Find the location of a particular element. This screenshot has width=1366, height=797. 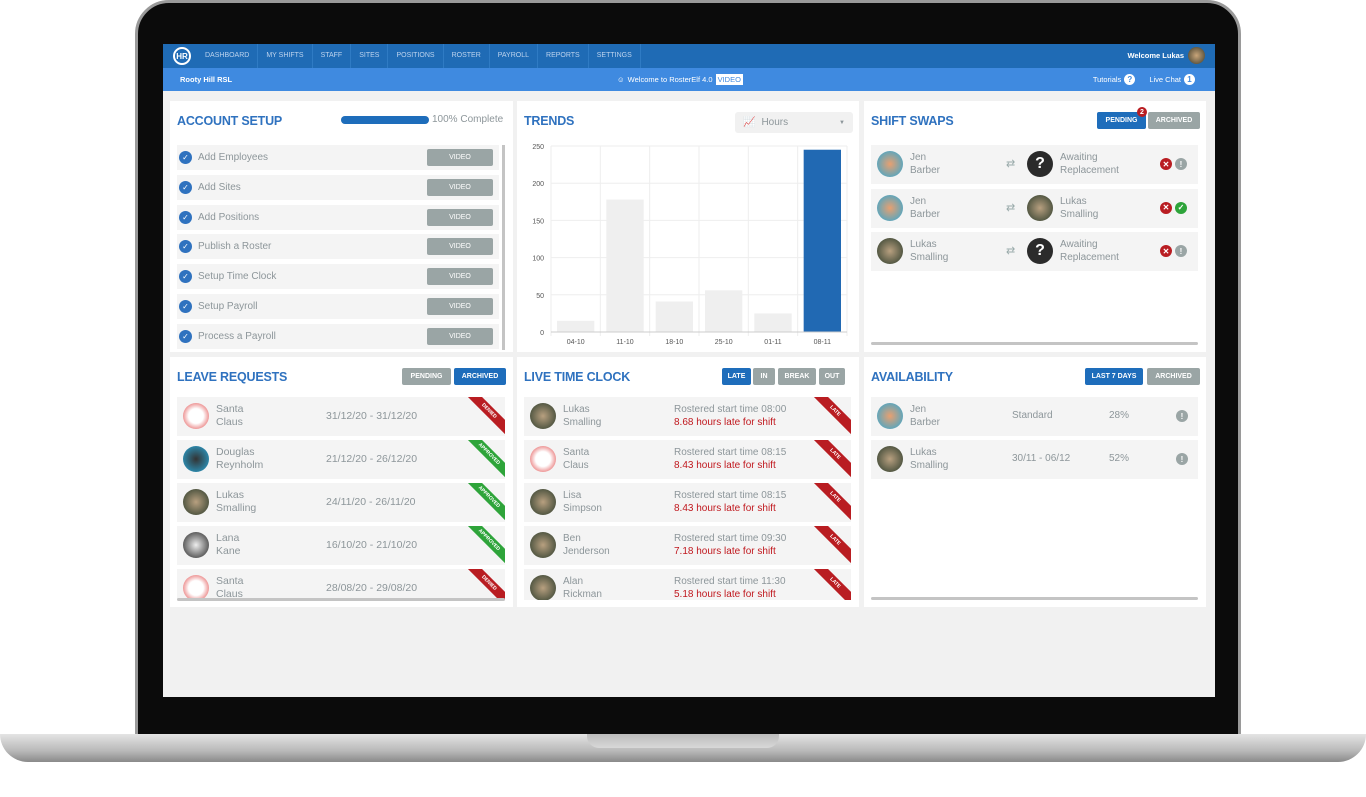

nav-item-settings: SETTINGS is located at coordinates (615, 56).